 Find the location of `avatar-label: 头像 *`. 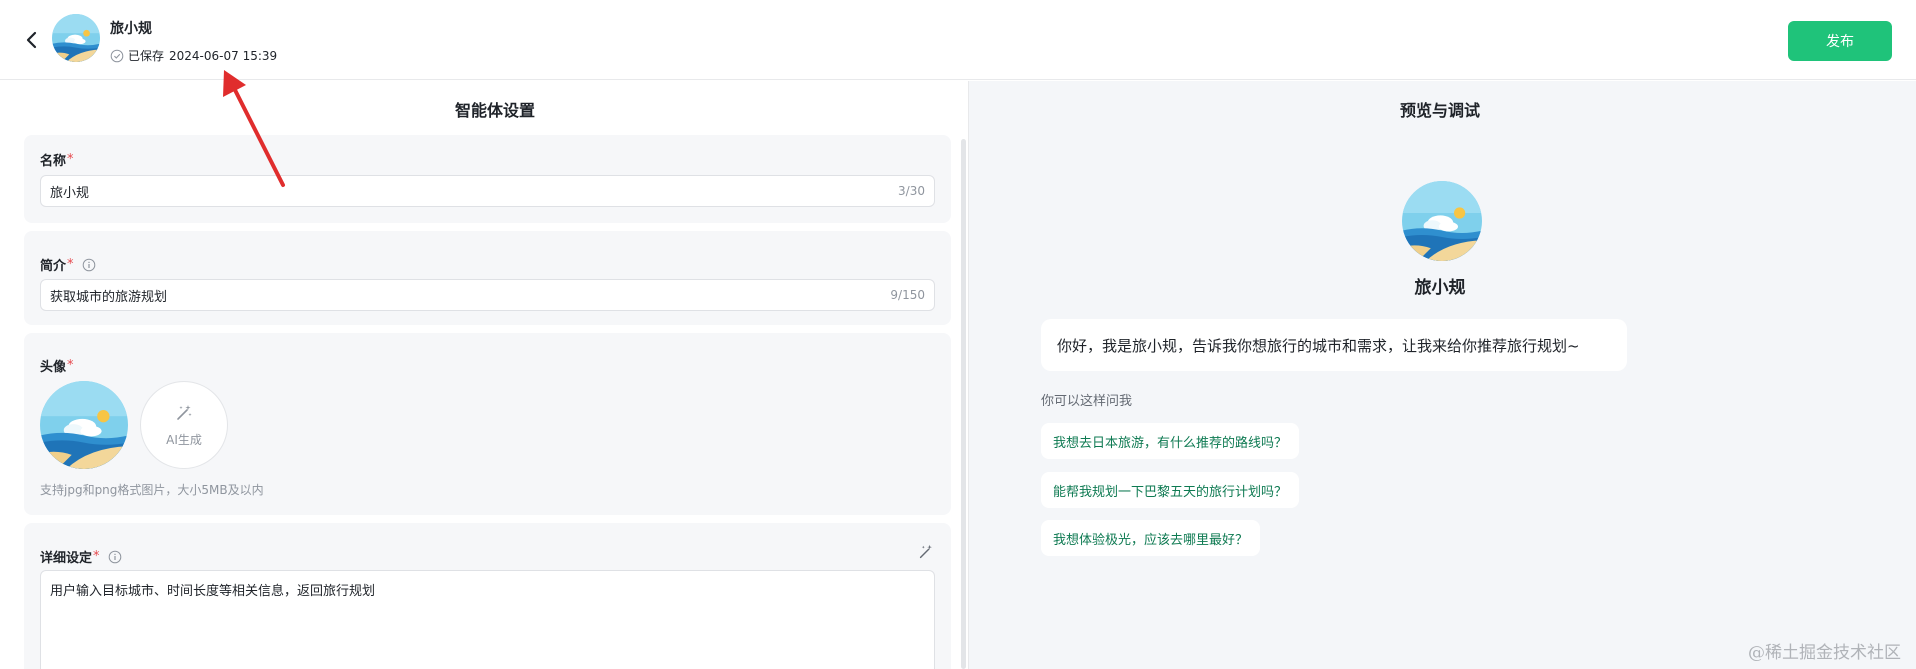

avatar-label: 头像 * is located at coordinates (57, 366).